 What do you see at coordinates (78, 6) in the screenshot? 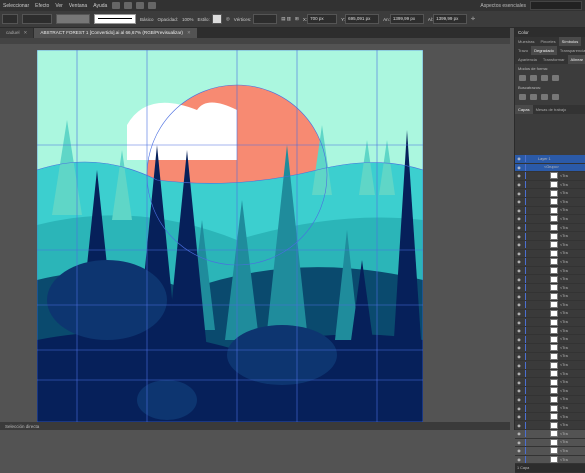
I see `menu-item-window: Ventana` at bounding box center [78, 6].